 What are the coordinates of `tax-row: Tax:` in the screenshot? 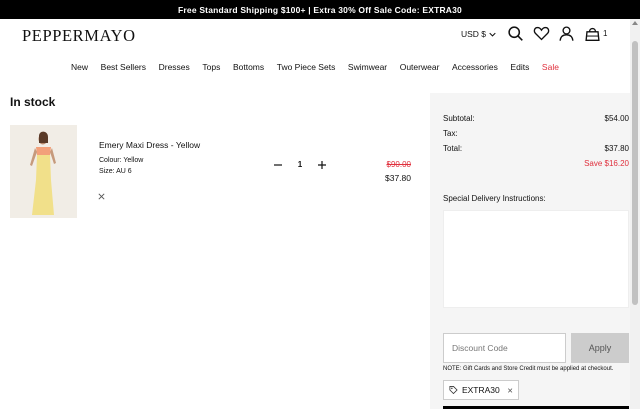 It's located at (536, 133).